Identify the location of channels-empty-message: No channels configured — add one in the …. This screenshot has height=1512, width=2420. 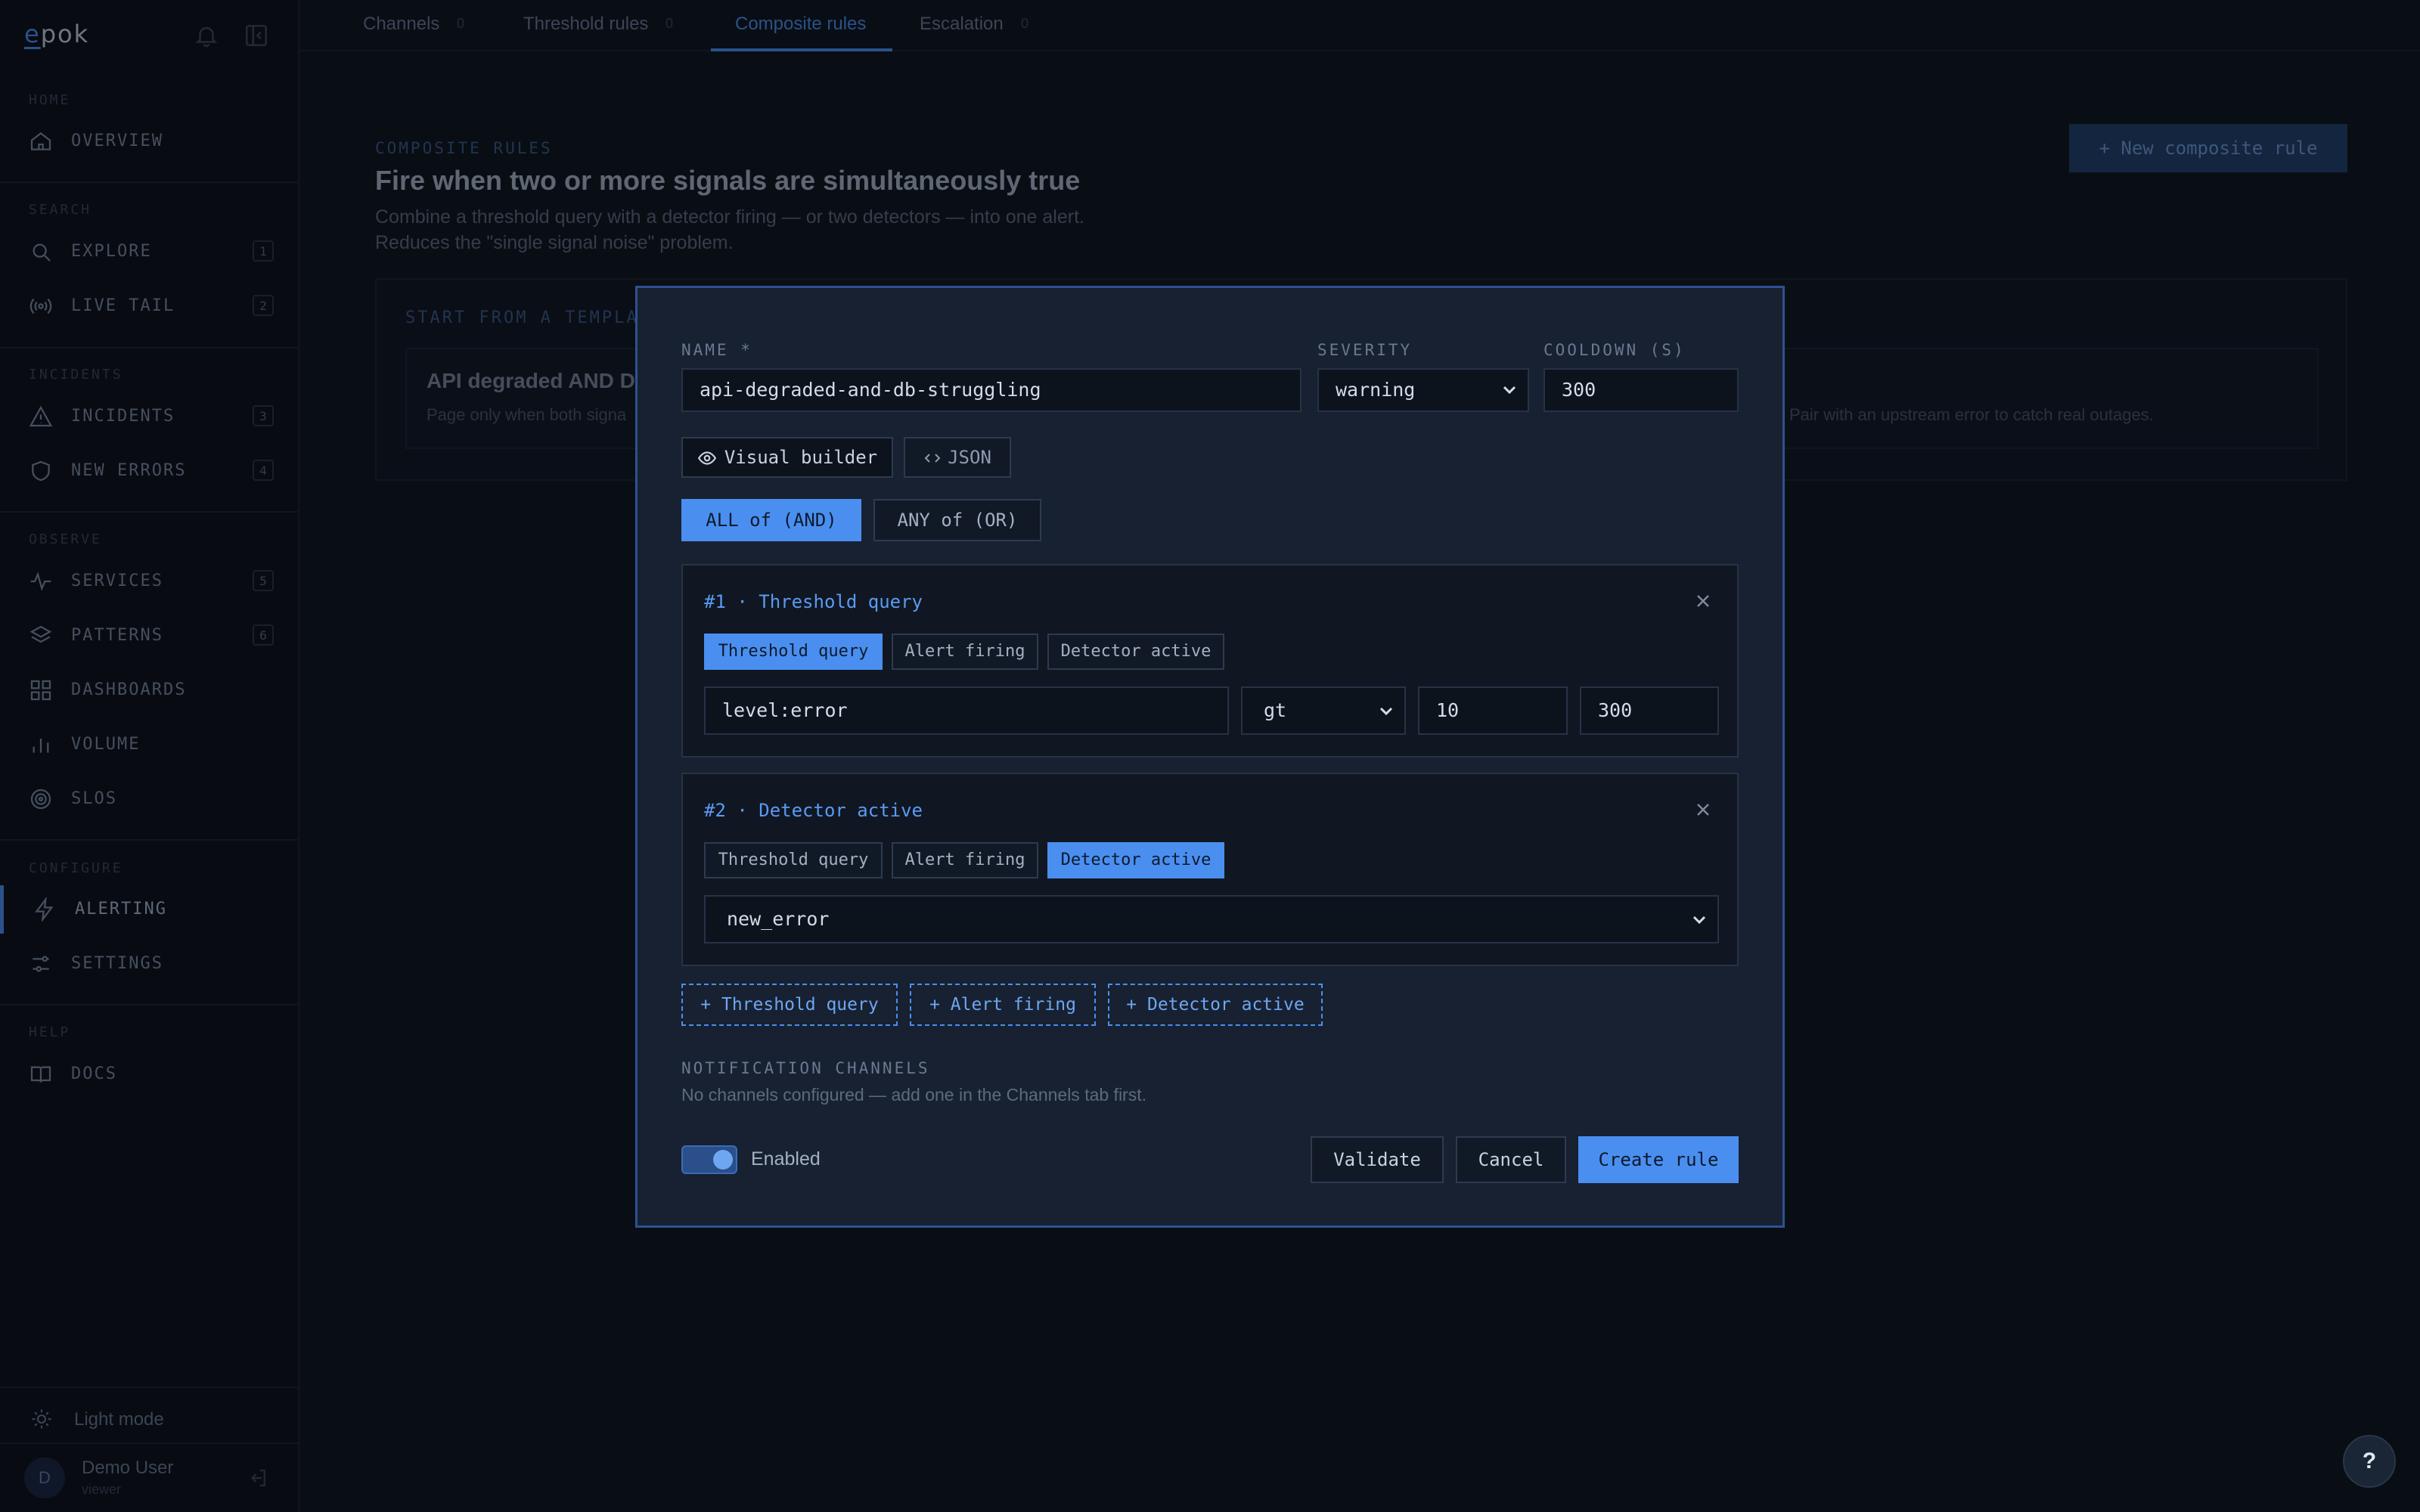
(913, 1095).